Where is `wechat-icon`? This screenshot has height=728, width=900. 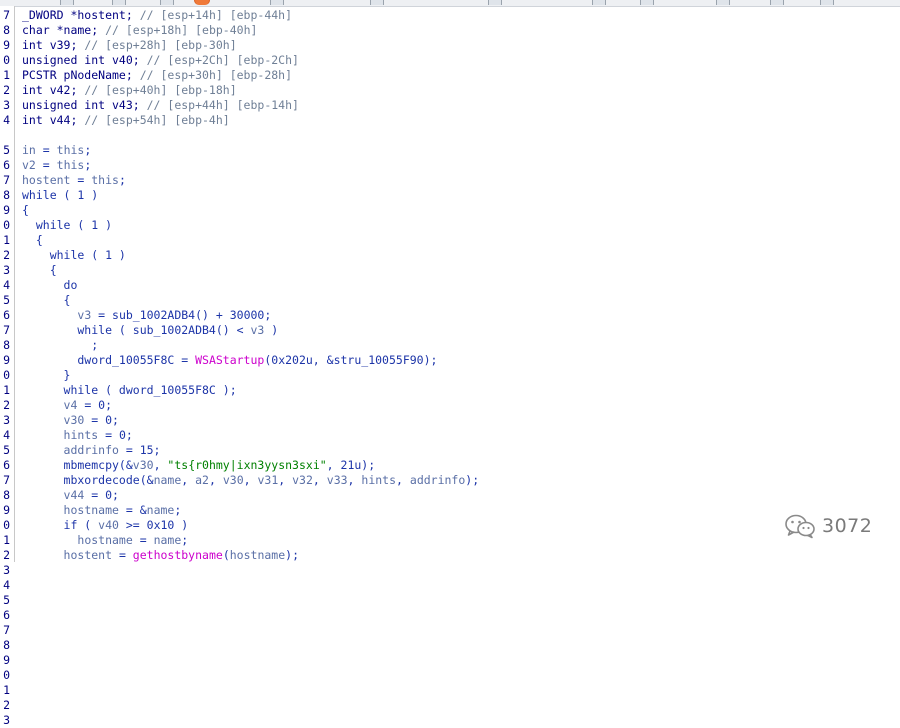
wechat-icon is located at coordinates (800, 526).